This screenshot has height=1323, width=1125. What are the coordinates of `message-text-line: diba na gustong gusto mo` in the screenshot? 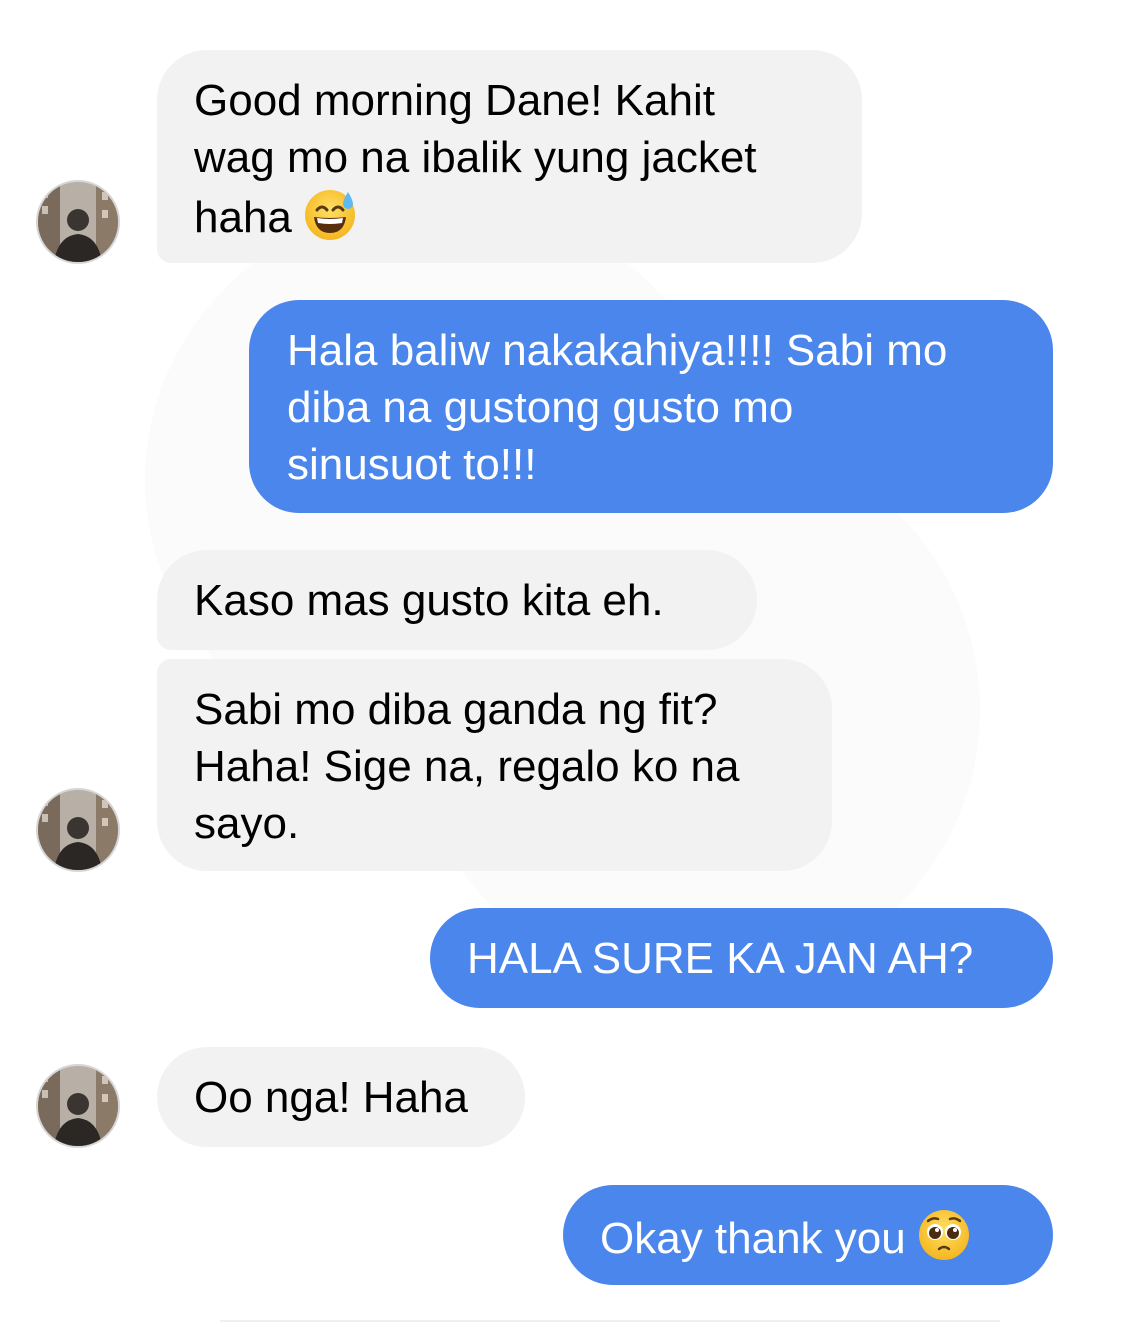 It's located at (540, 407).